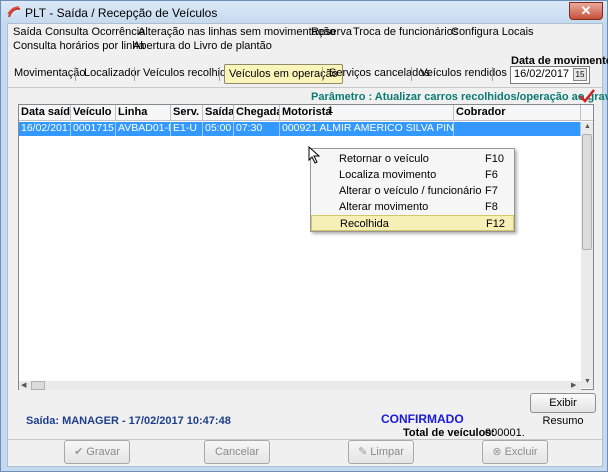 This screenshot has height=472, width=608. I want to click on column-header-motorista: Motorista, so click(367, 113).